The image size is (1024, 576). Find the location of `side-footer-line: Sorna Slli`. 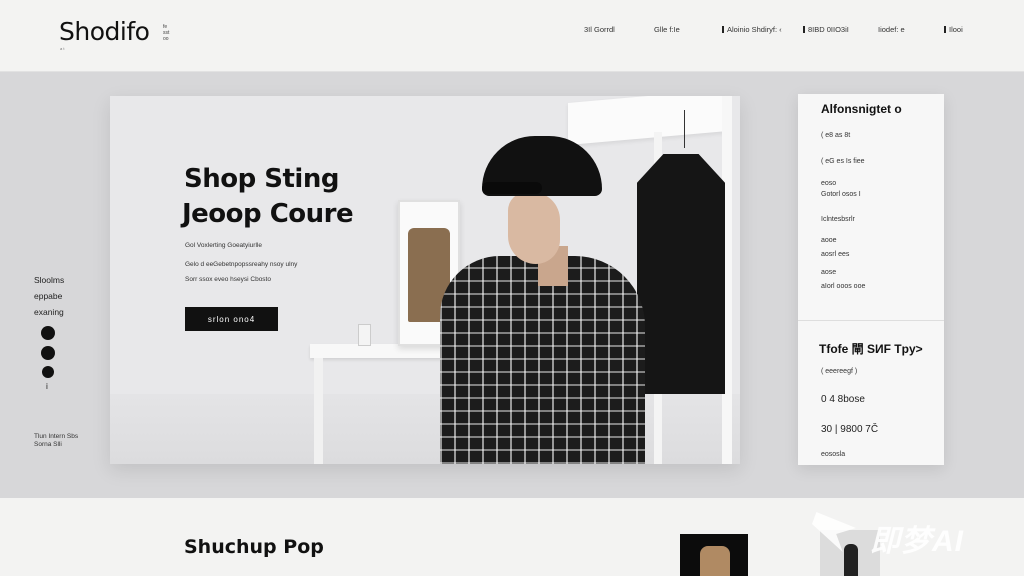

side-footer-line: Sorna Slli is located at coordinates (48, 444).